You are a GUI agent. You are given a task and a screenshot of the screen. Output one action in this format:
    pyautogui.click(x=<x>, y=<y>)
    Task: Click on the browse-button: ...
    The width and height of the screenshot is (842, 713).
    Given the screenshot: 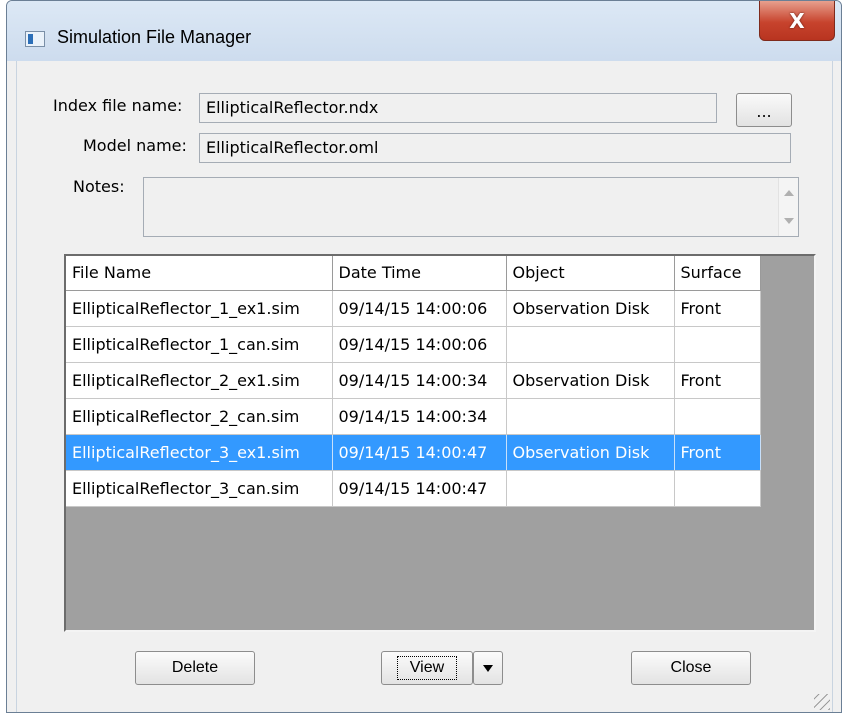 What is the action you would take?
    pyautogui.click(x=764, y=110)
    